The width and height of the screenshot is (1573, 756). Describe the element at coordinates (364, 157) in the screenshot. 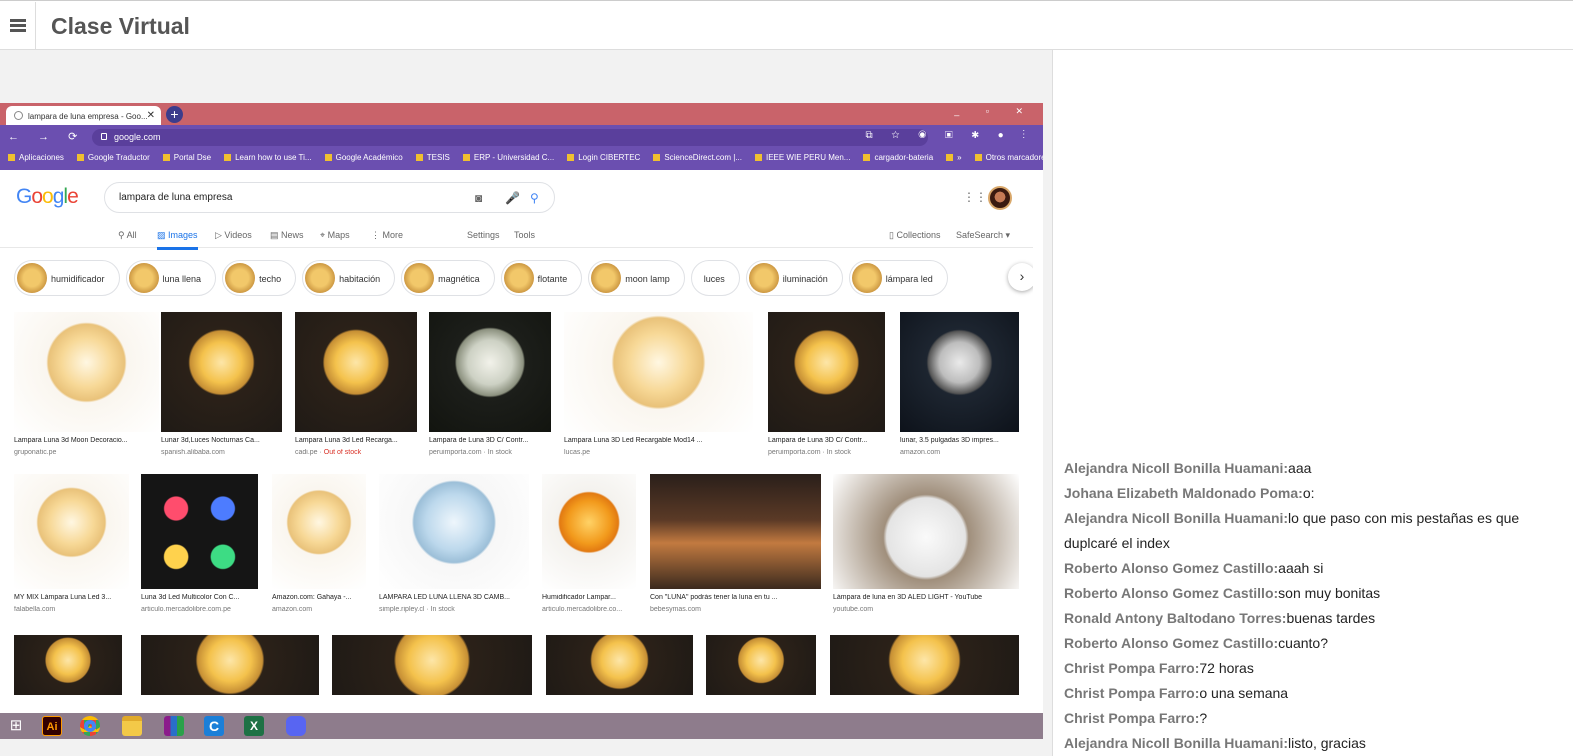

I see `bookmark-item: Google Académico` at that location.